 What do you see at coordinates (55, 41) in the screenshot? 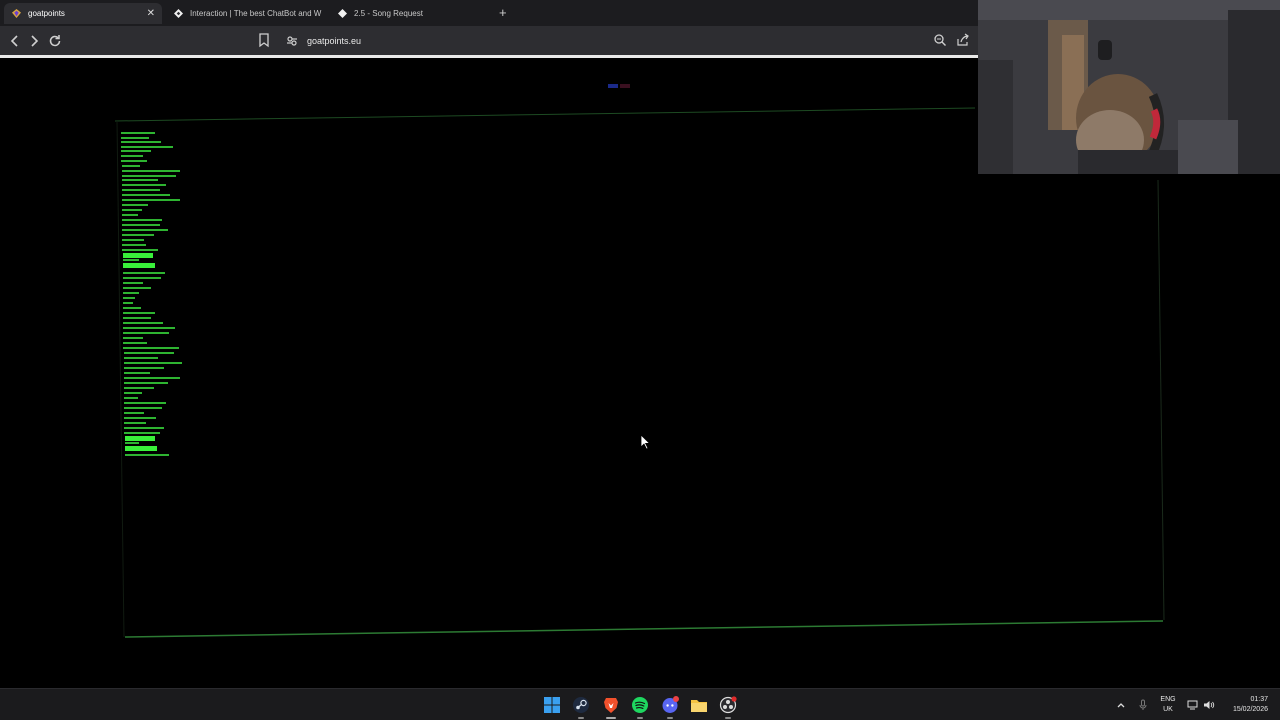
I see `reload-icon` at bounding box center [55, 41].